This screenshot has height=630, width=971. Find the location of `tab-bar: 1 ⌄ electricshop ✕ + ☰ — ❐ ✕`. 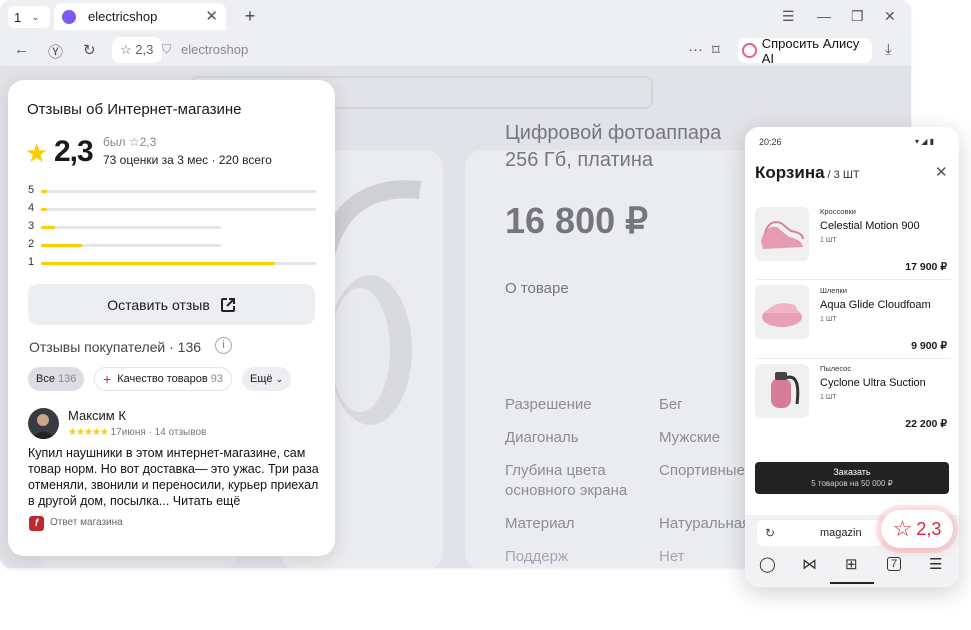

tab-bar: 1 ⌄ electricshop ✕ + ☰ — ❐ ✕ is located at coordinates (455, 16).